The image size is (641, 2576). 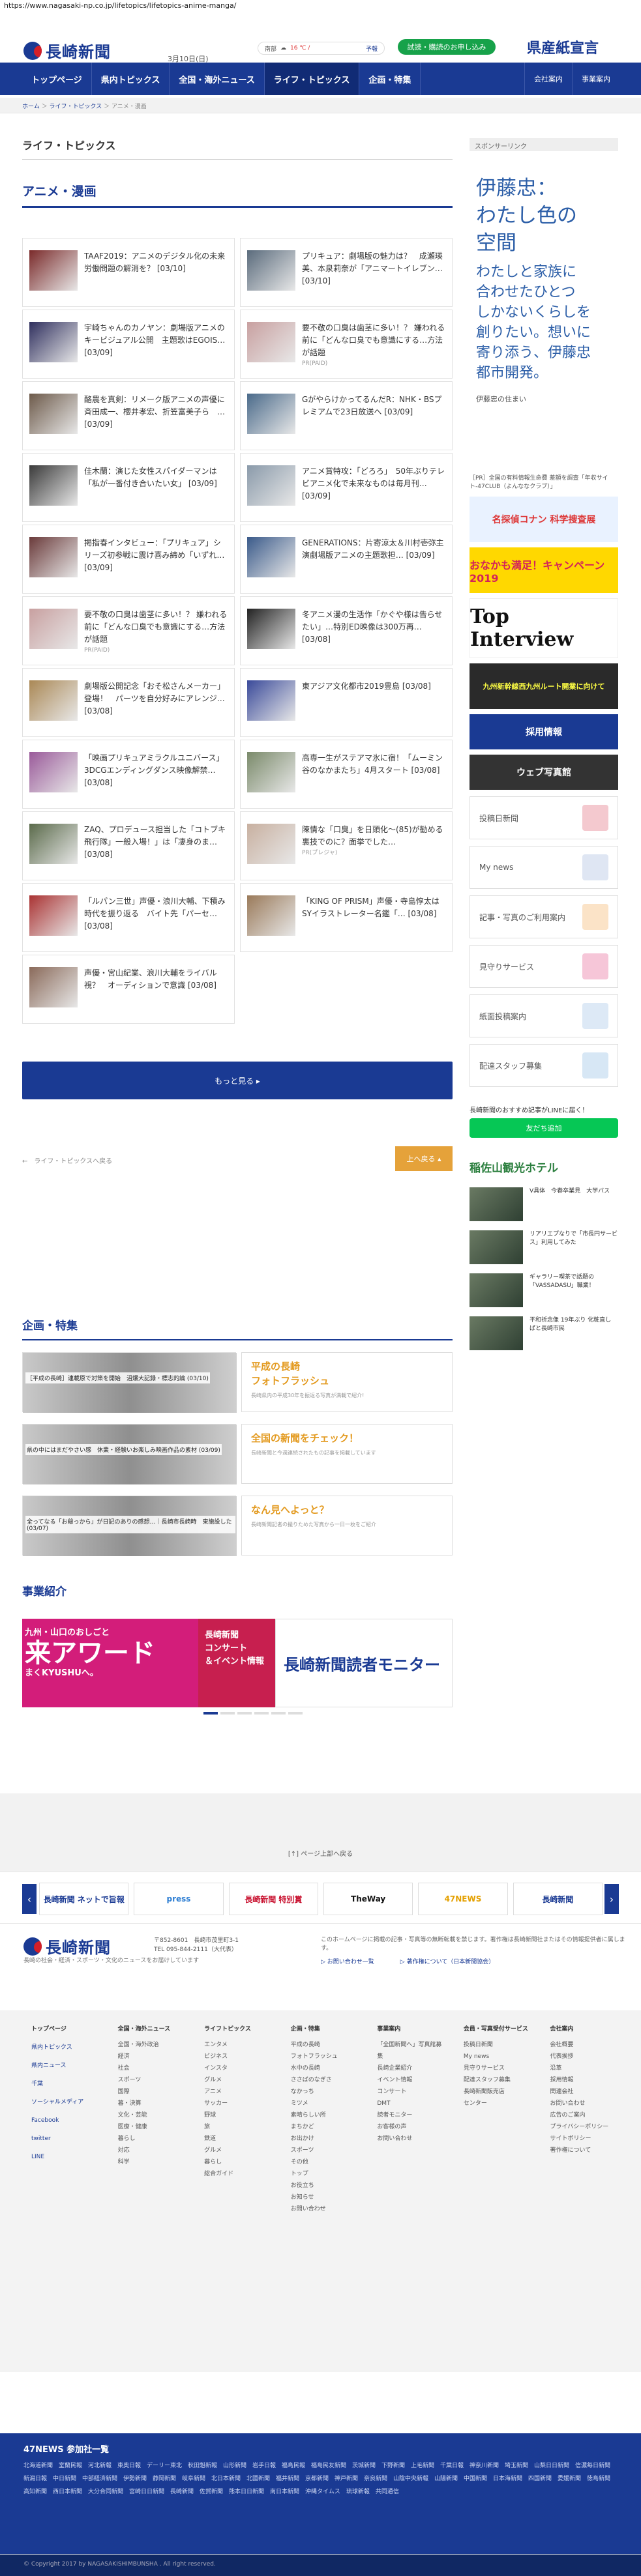 I want to click on sitemap-link: 鉄道, so click(x=238, y=2139).